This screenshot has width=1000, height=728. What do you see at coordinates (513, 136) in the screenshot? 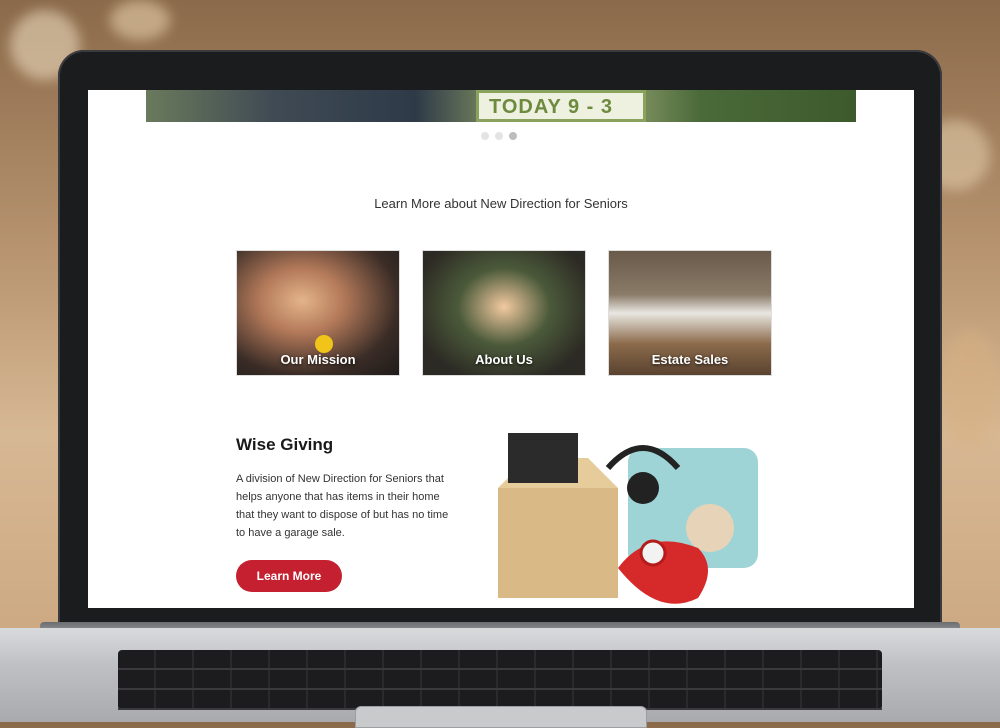
I see `carousel-dot-active` at bounding box center [513, 136].